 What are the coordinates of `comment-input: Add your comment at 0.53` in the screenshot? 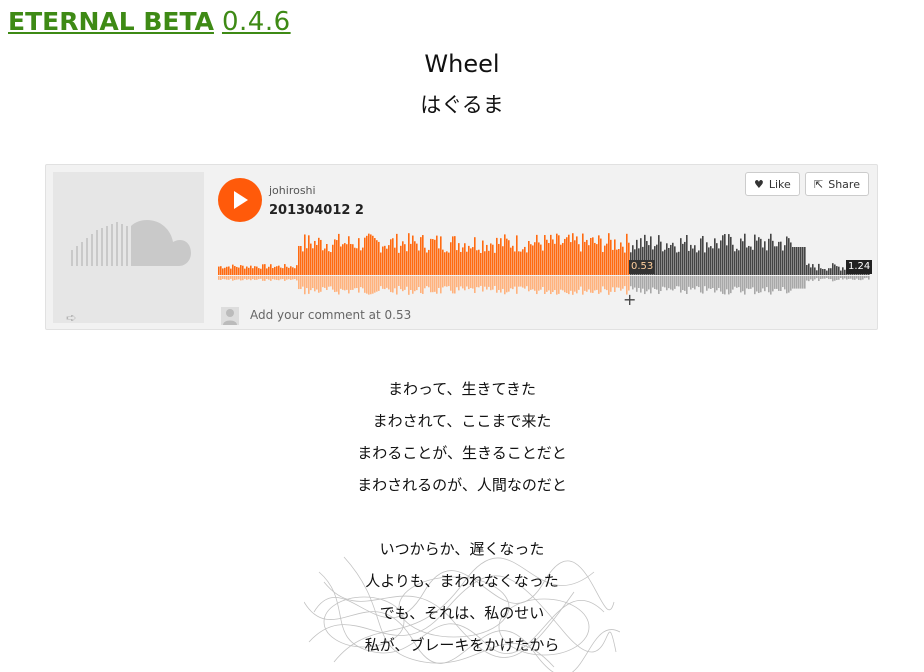 It's located at (330, 315).